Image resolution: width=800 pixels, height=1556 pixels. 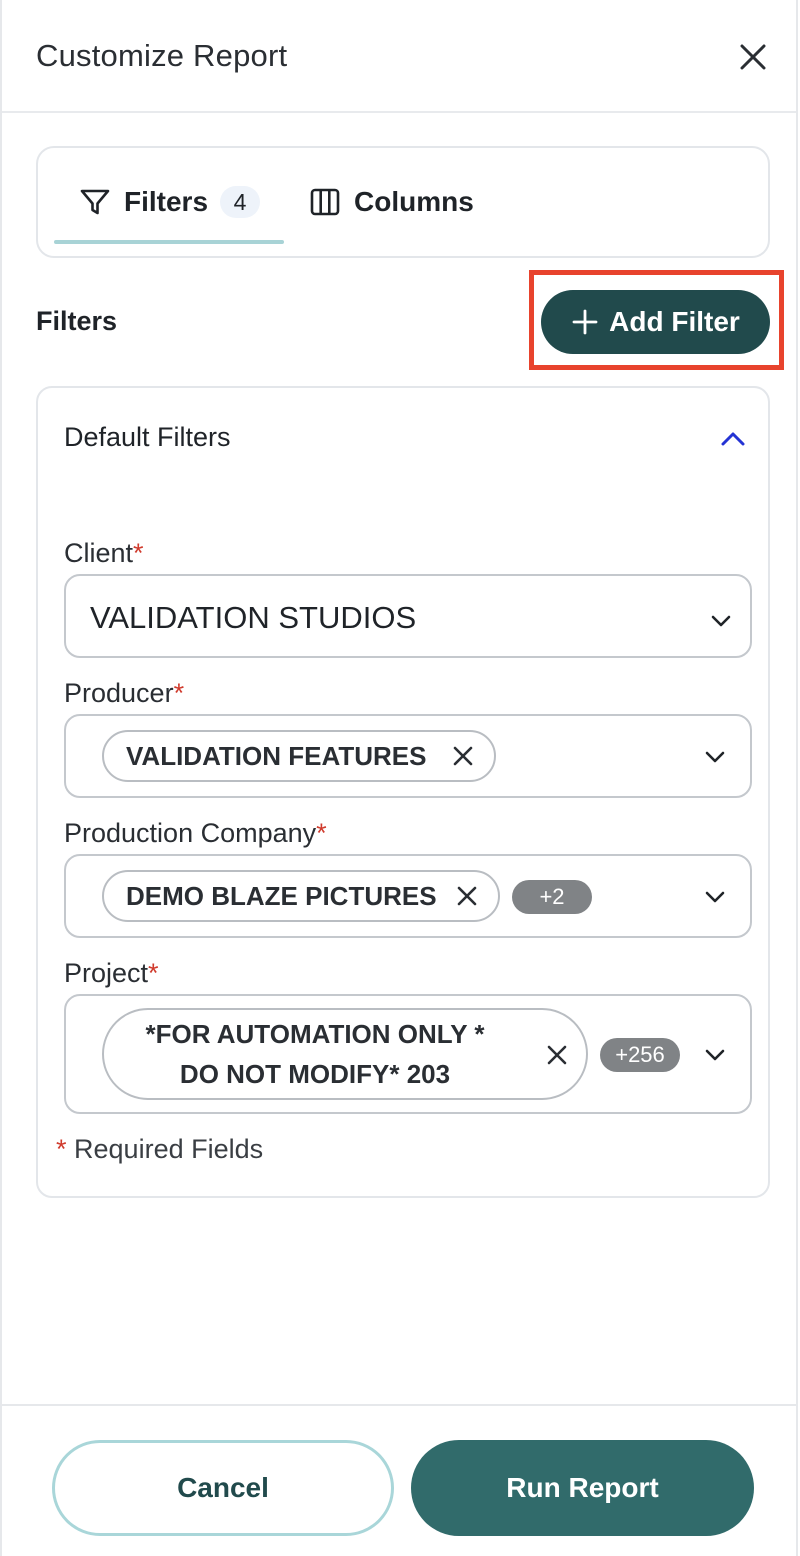 I want to click on active-tab-indicator, so click(x=169, y=242).